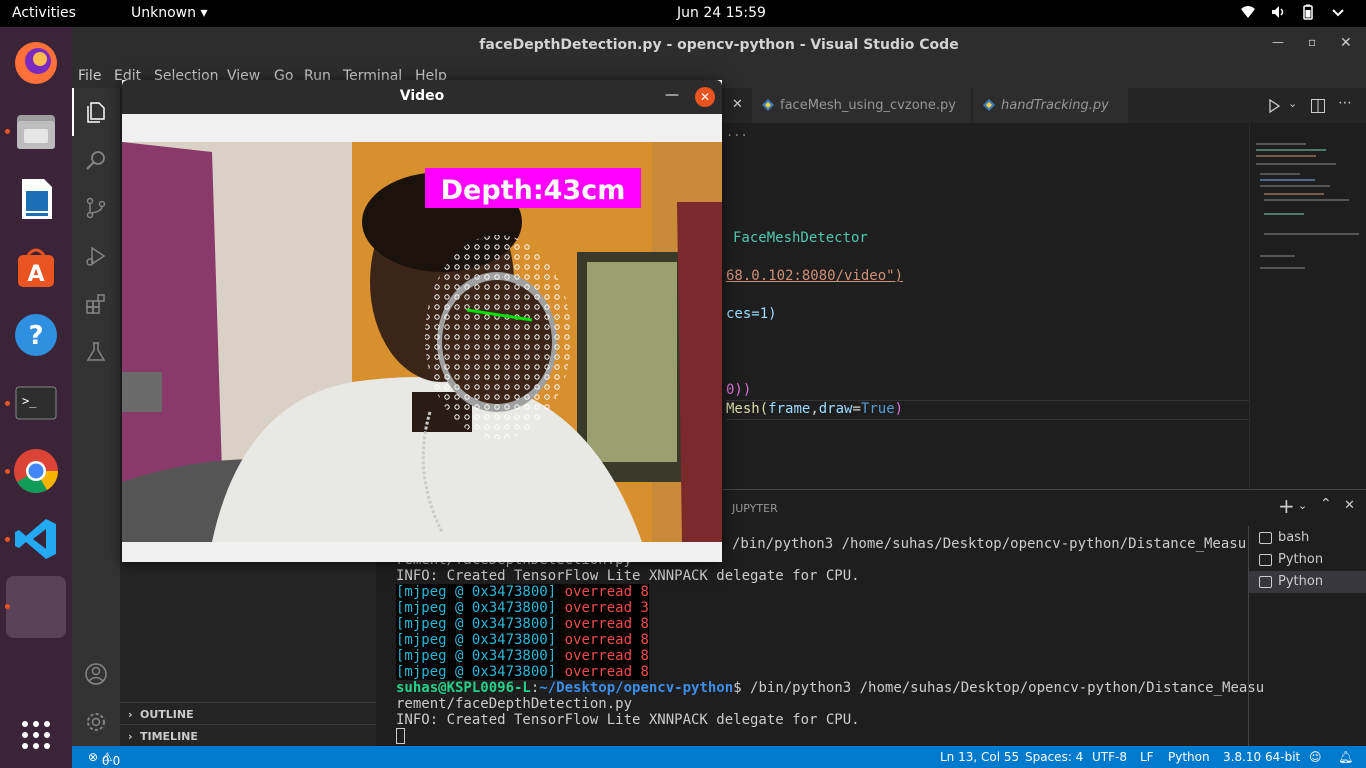  I want to click on files-launcher, so click(36, 131).